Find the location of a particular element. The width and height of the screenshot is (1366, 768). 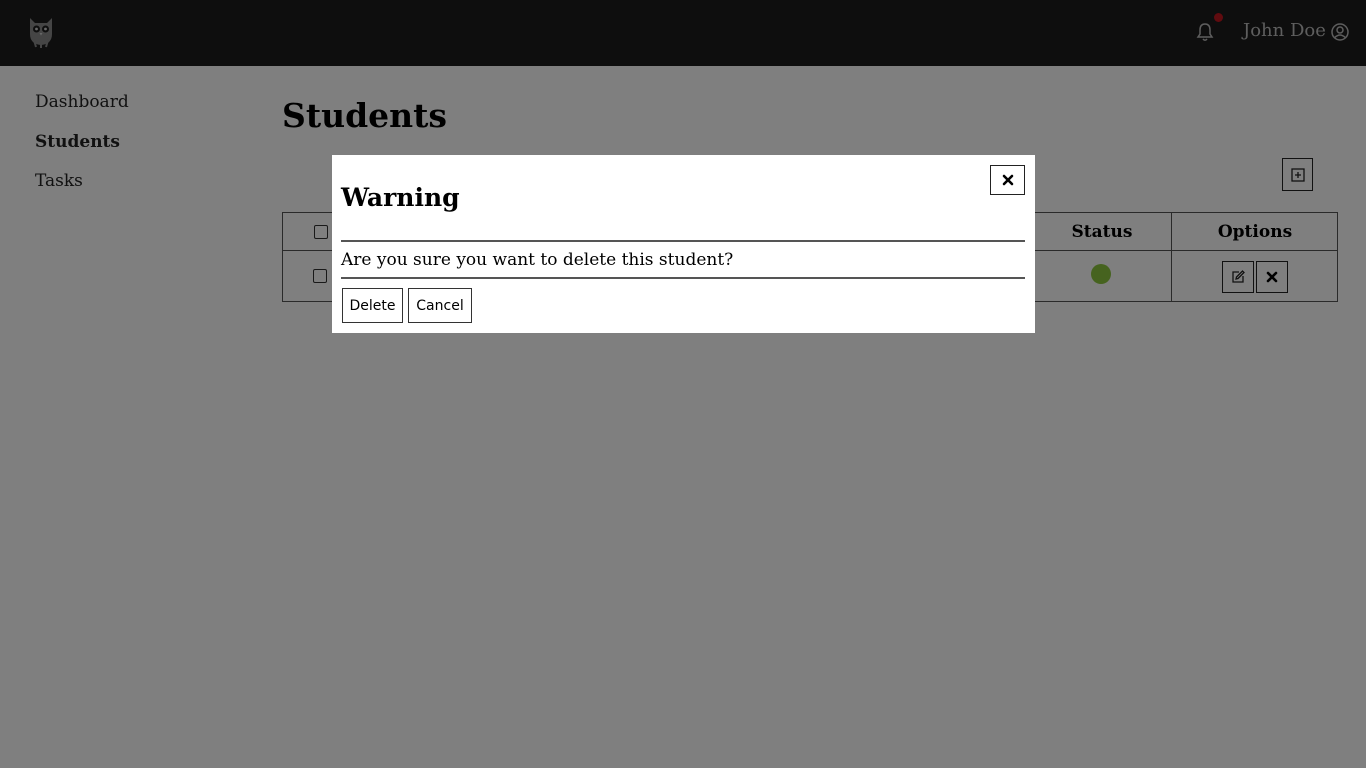

modal-close-button is located at coordinates (1007, 180).